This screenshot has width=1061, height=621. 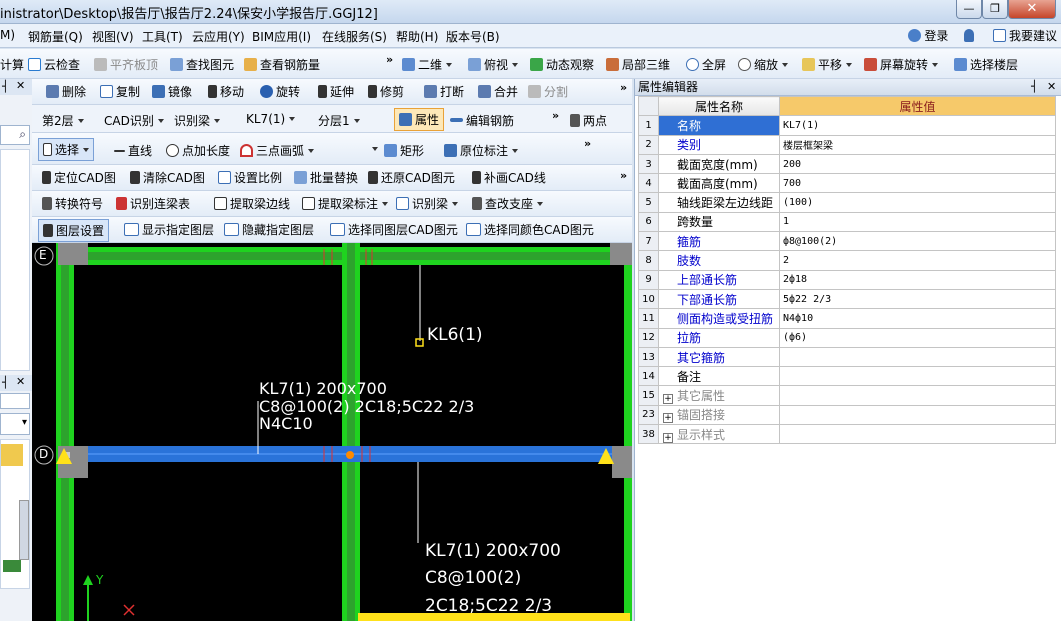 I want to click on close-button: ✕, so click(x=1032, y=9).